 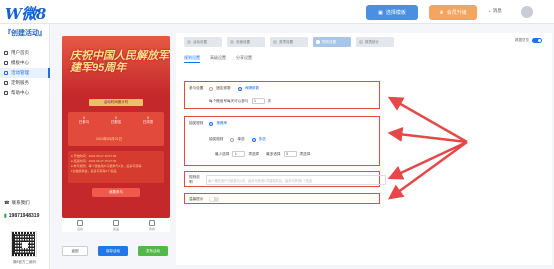 What do you see at coordinates (98, 68) in the screenshot?
I see `preview-title-line2: 建军95周年` at bounding box center [98, 68].